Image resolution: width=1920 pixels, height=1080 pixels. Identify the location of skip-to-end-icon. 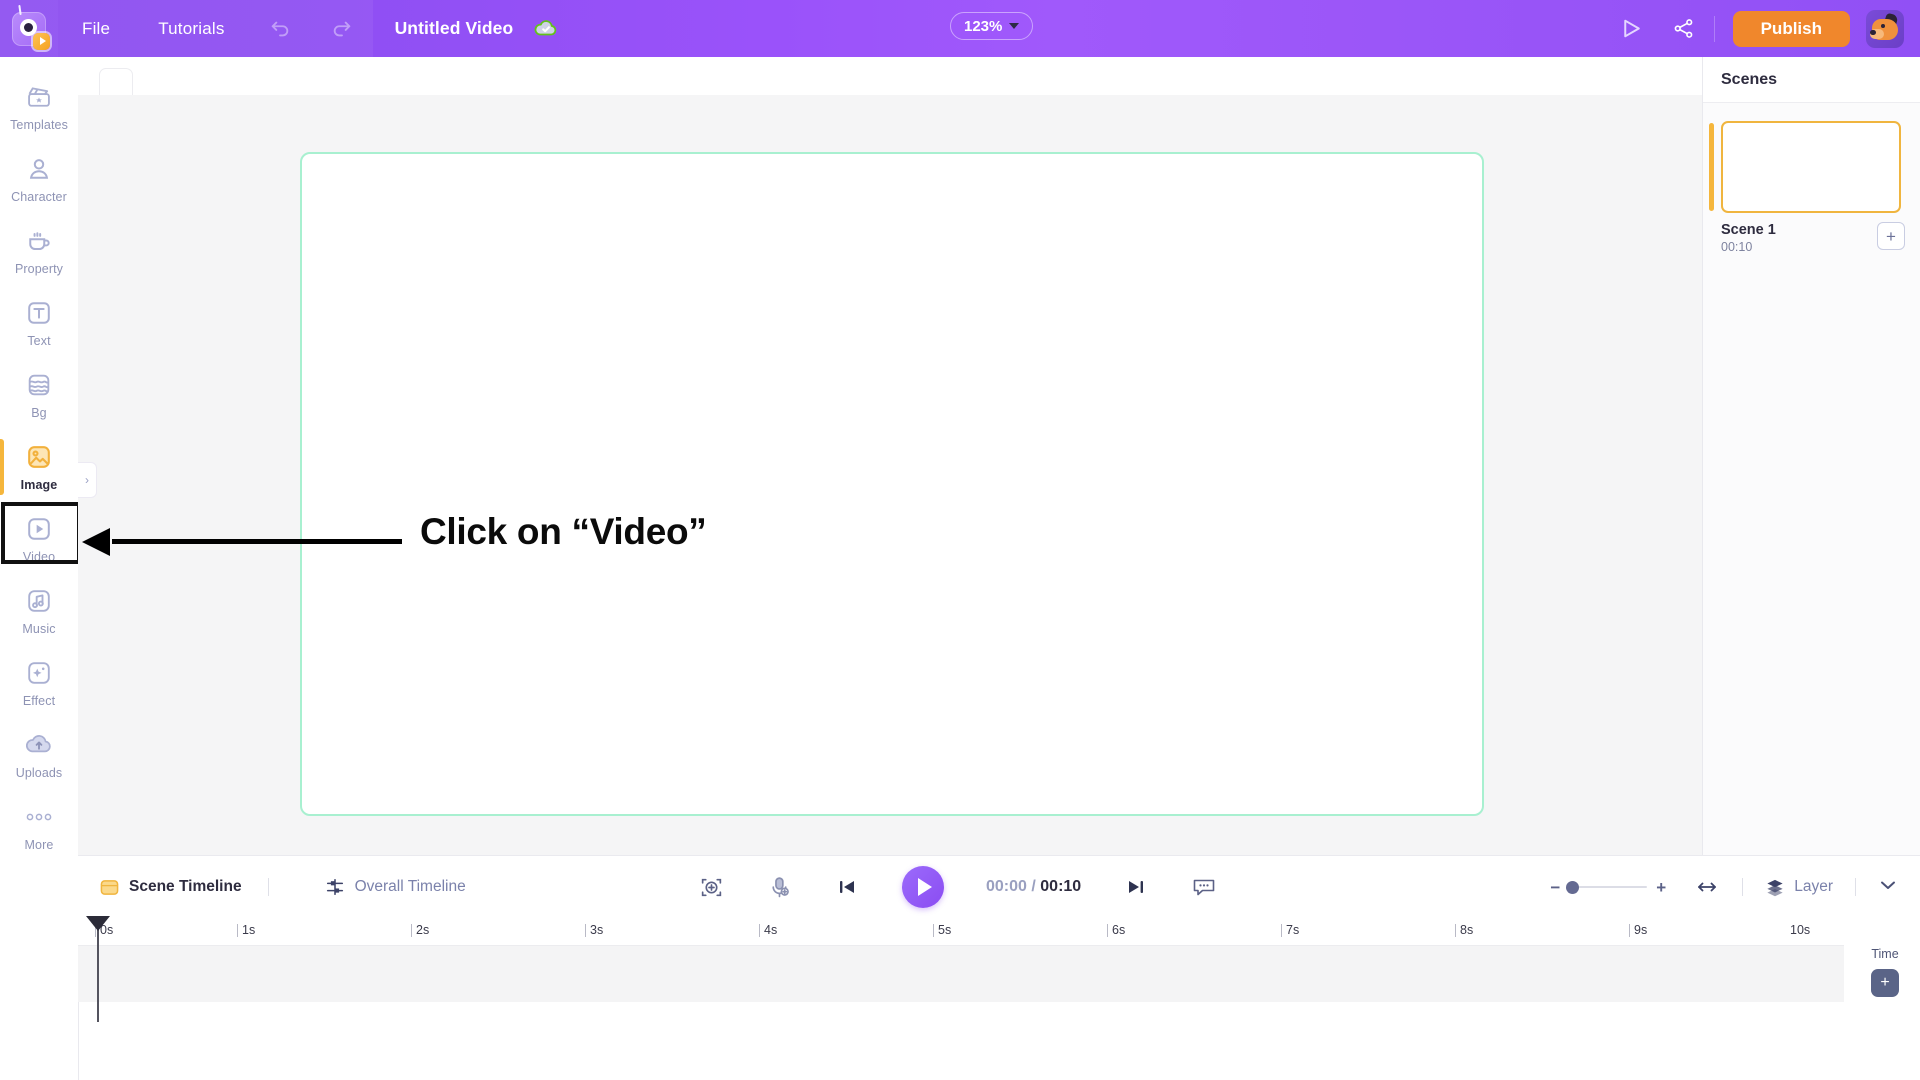
(1136, 887).